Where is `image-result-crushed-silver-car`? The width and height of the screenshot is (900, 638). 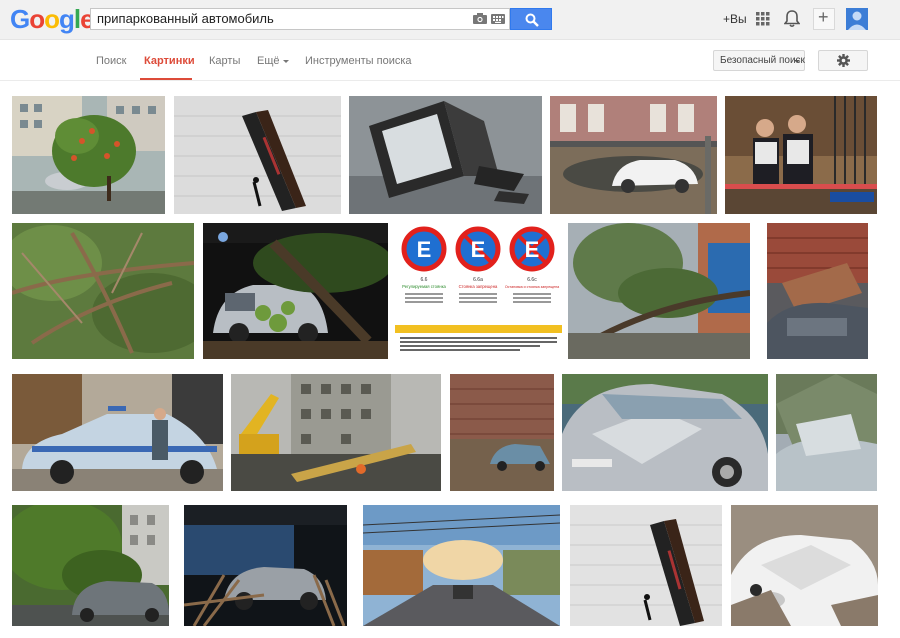
image-result-crushed-silver-car is located at coordinates (665, 432).